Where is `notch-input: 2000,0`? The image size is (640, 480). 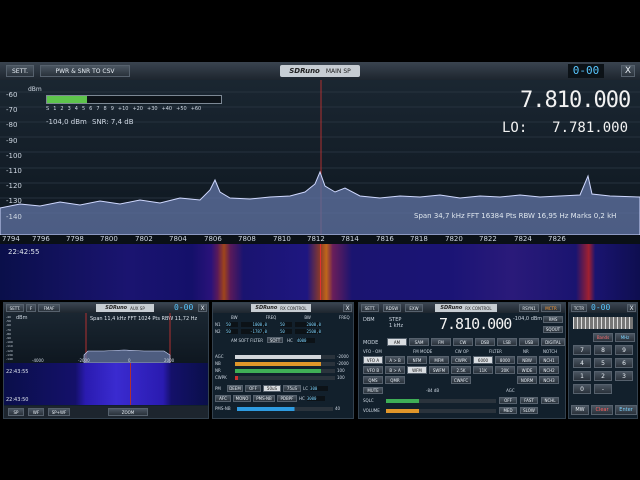 notch-input: 2000,0 is located at coordinates (308, 324).